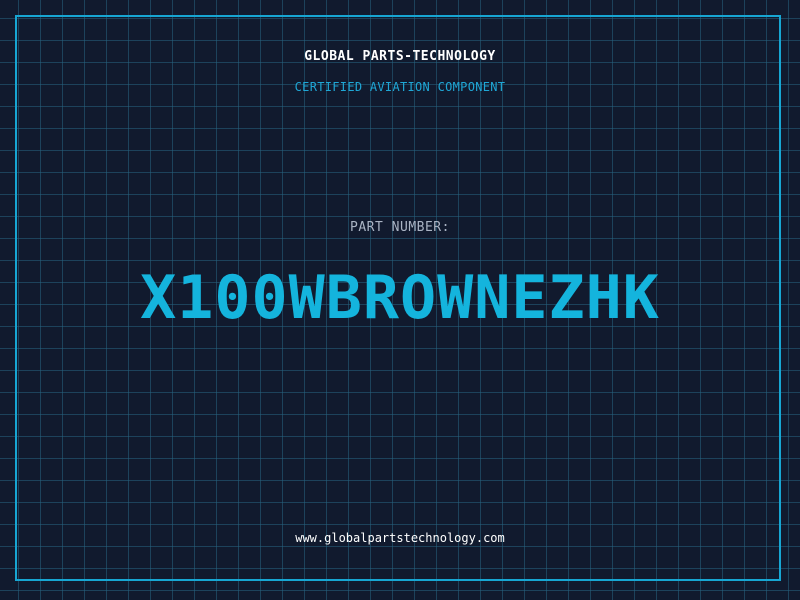  What do you see at coordinates (400, 227) in the screenshot?
I see `part-number-label: PART NUMBER:` at bounding box center [400, 227].